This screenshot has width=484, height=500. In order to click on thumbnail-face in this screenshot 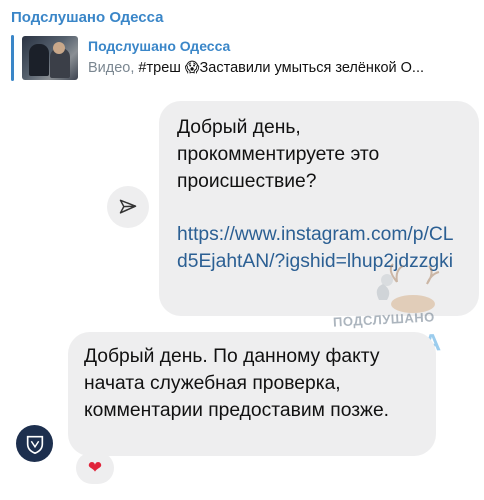, I will do `click(59, 48)`.